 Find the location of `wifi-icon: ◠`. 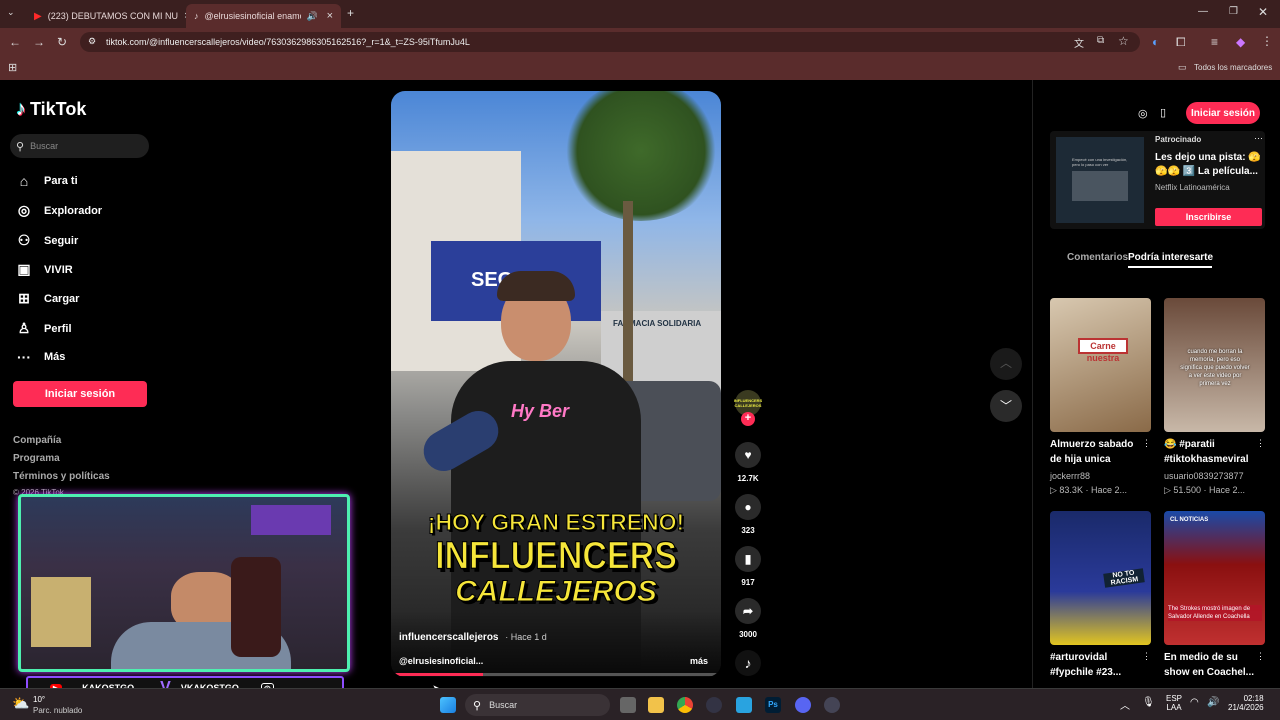

wifi-icon: ◠ is located at coordinates (1194, 702).